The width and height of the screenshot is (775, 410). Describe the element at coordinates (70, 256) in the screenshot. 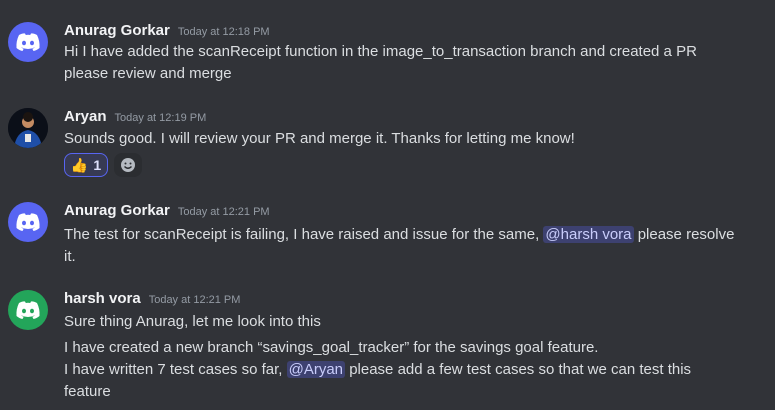

I see `message-text: it.` at that location.